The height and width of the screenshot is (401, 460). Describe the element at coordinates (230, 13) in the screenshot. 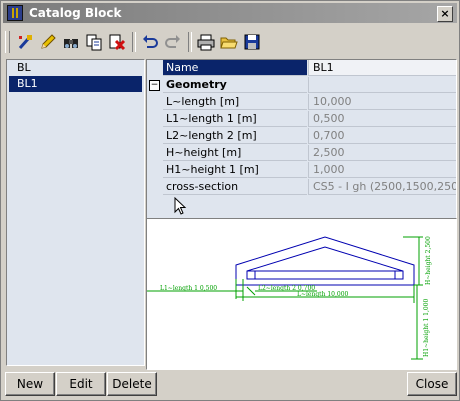

I see `title-bar: Catalog Block ×` at that location.